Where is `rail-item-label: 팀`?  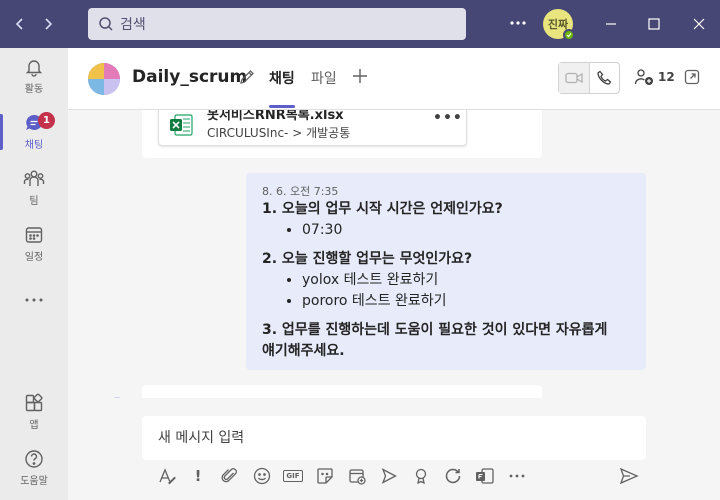
rail-item-label: 팀 is located at coordinates (34, 201).